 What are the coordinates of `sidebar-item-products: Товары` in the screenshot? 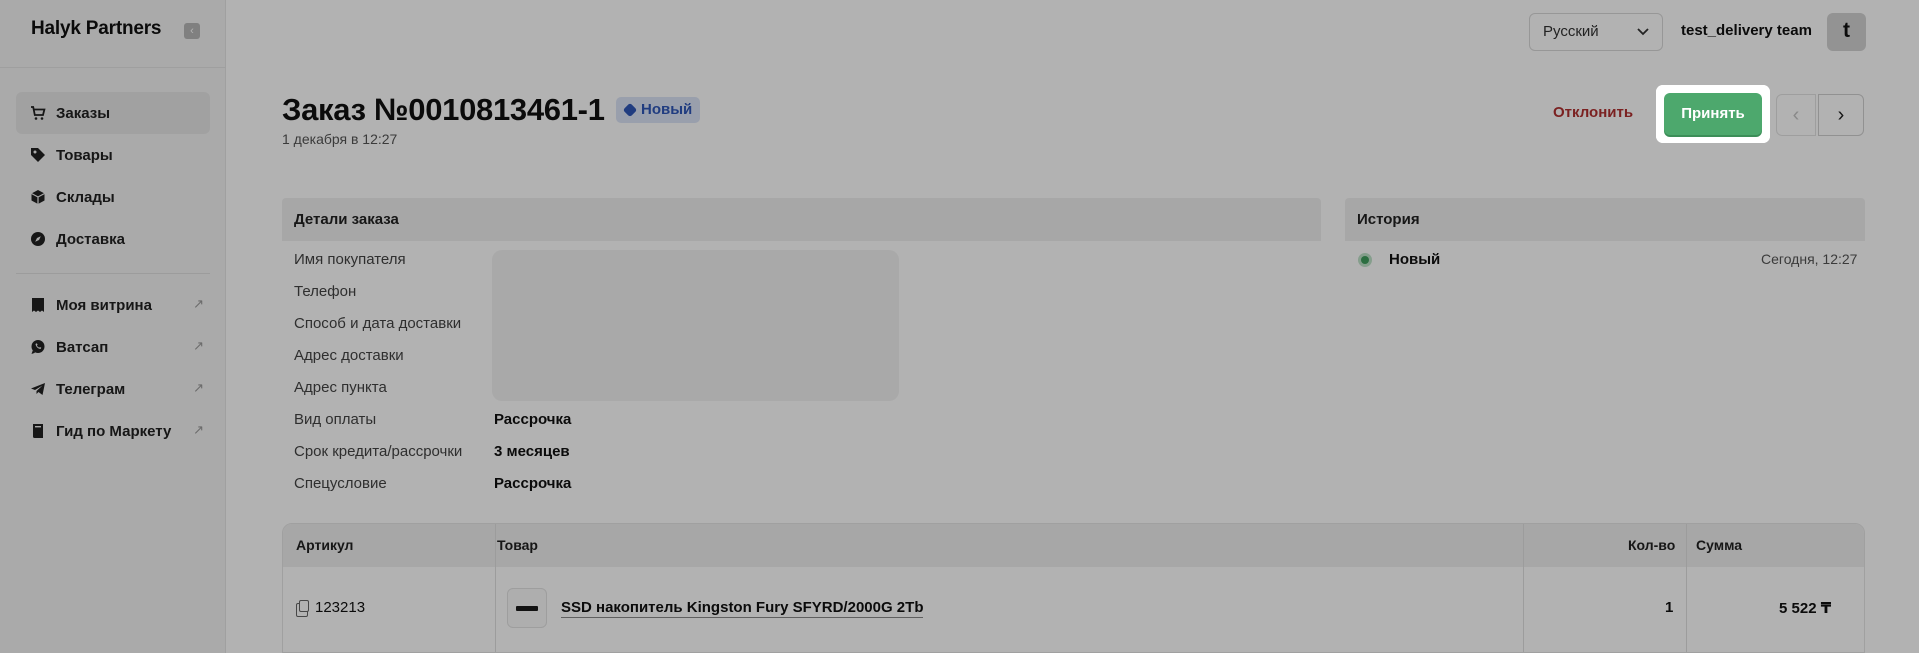 It's located at (113, 155).